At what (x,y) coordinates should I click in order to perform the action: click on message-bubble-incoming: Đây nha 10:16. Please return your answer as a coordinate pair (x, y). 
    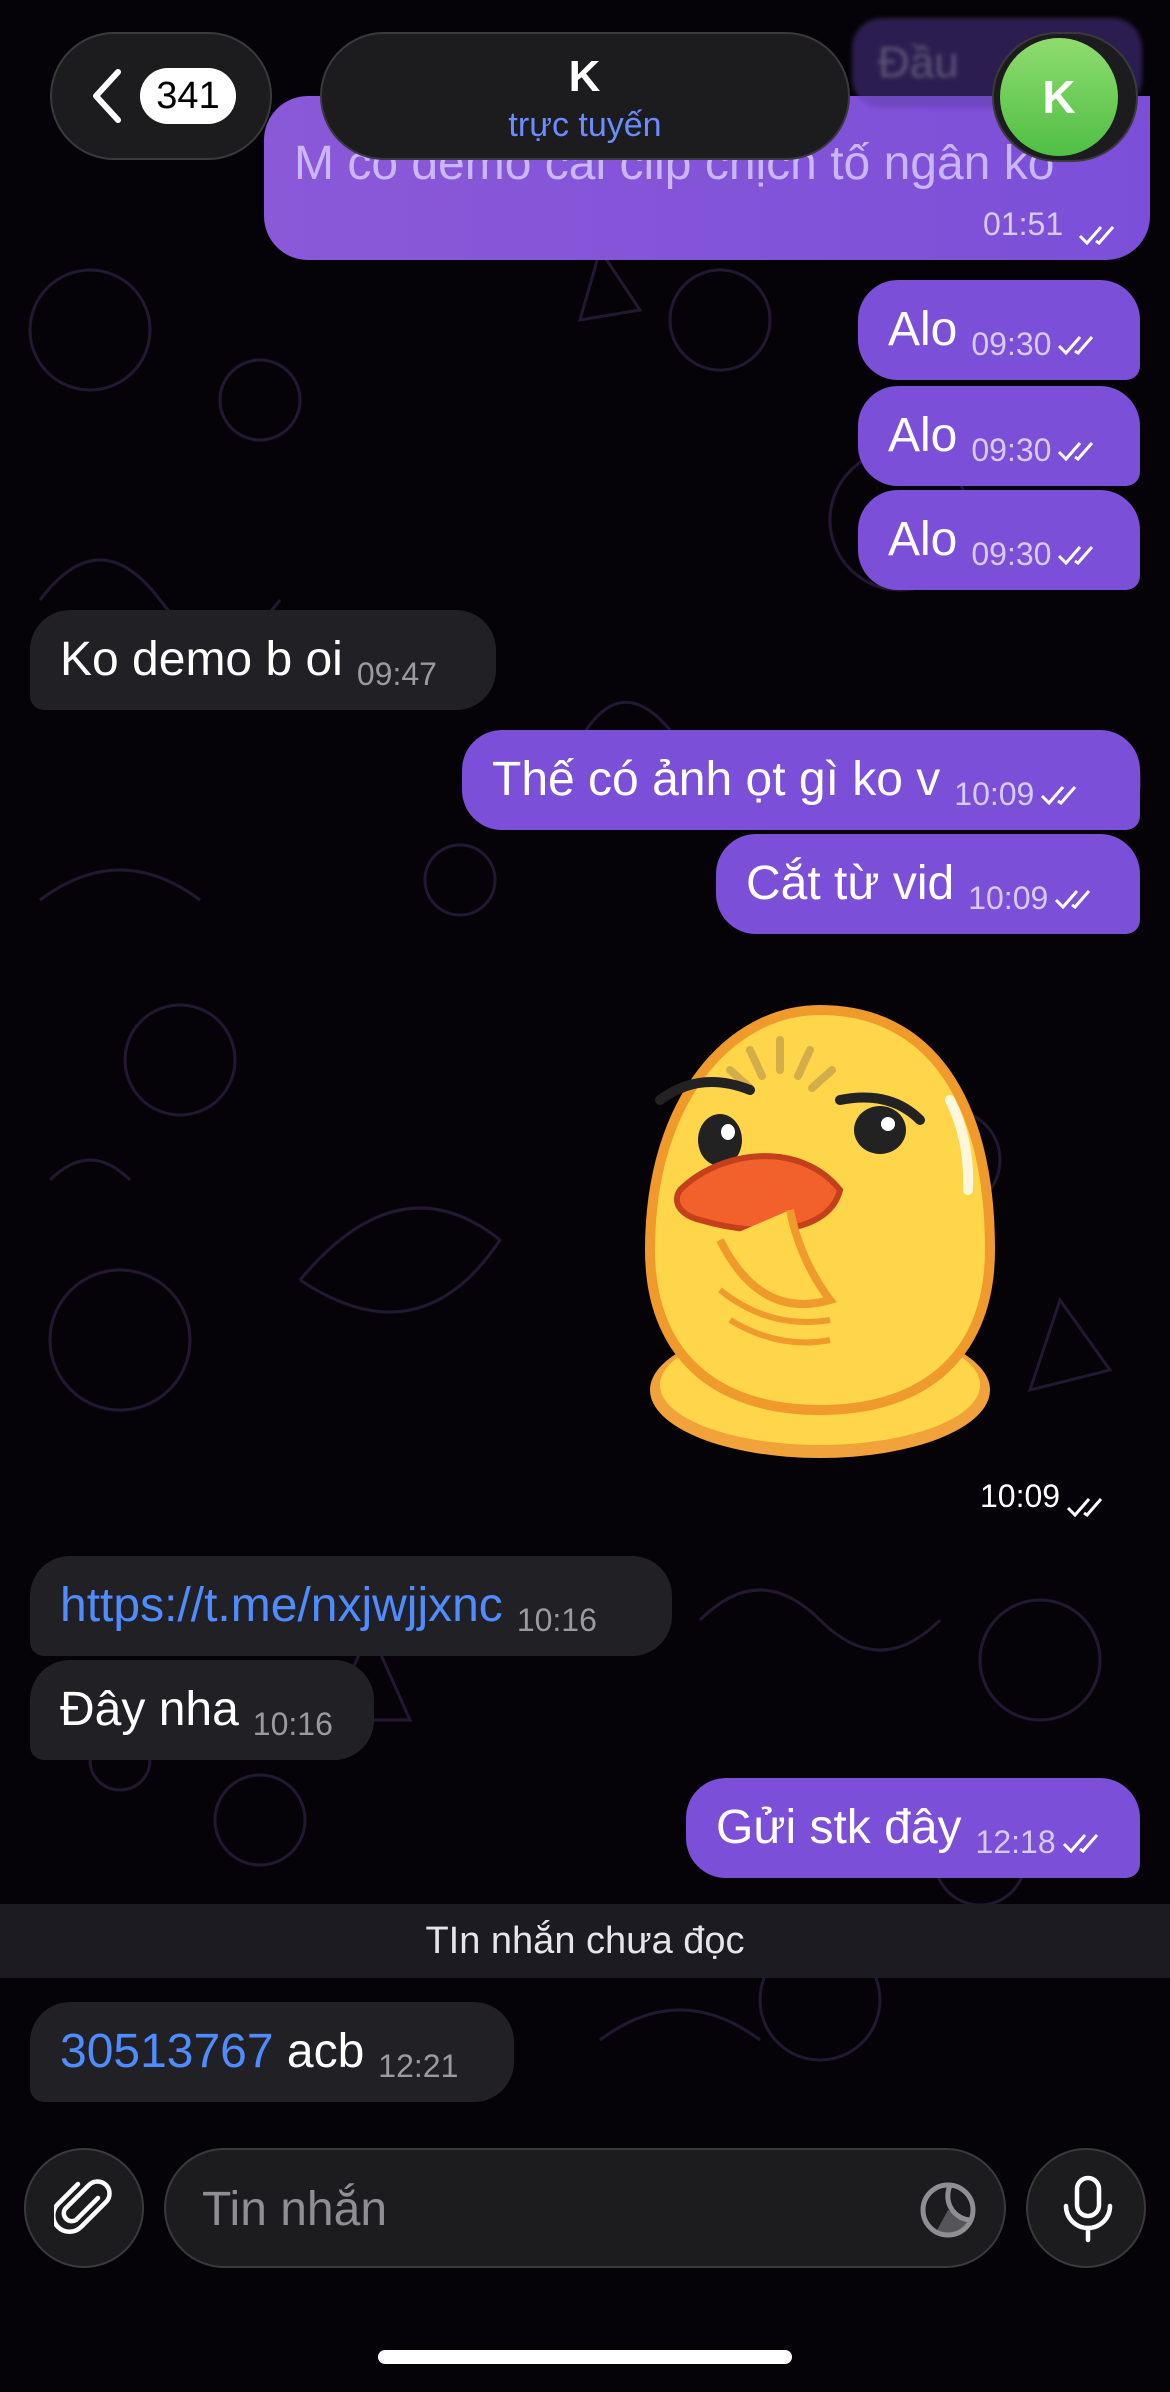
    Looking at the image, I should click on (202, 1710).